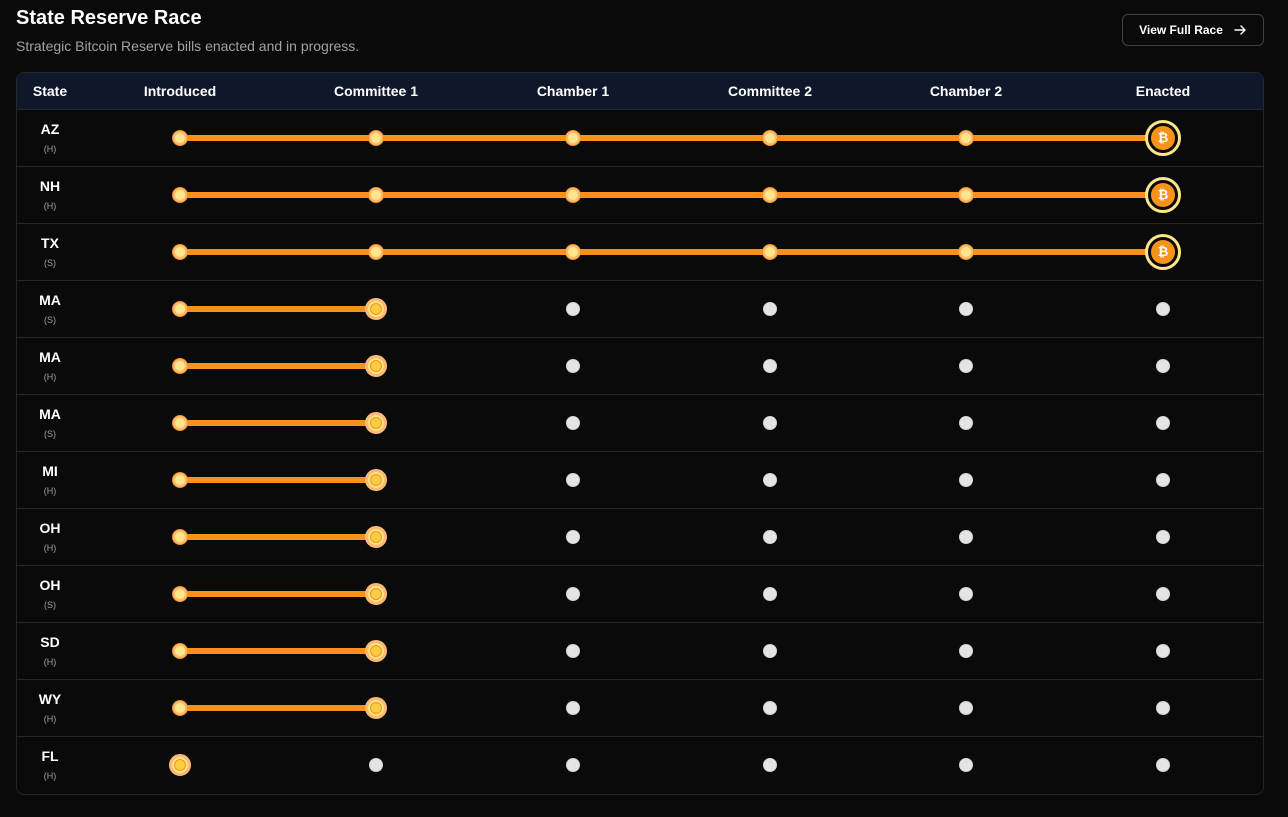 Image resolution: width=1288 pixels, height=817 pixels. What do you see at coordinates (50, 243) in the screenshot?
I see `state-code: TX` at bounding box center [50, 243].